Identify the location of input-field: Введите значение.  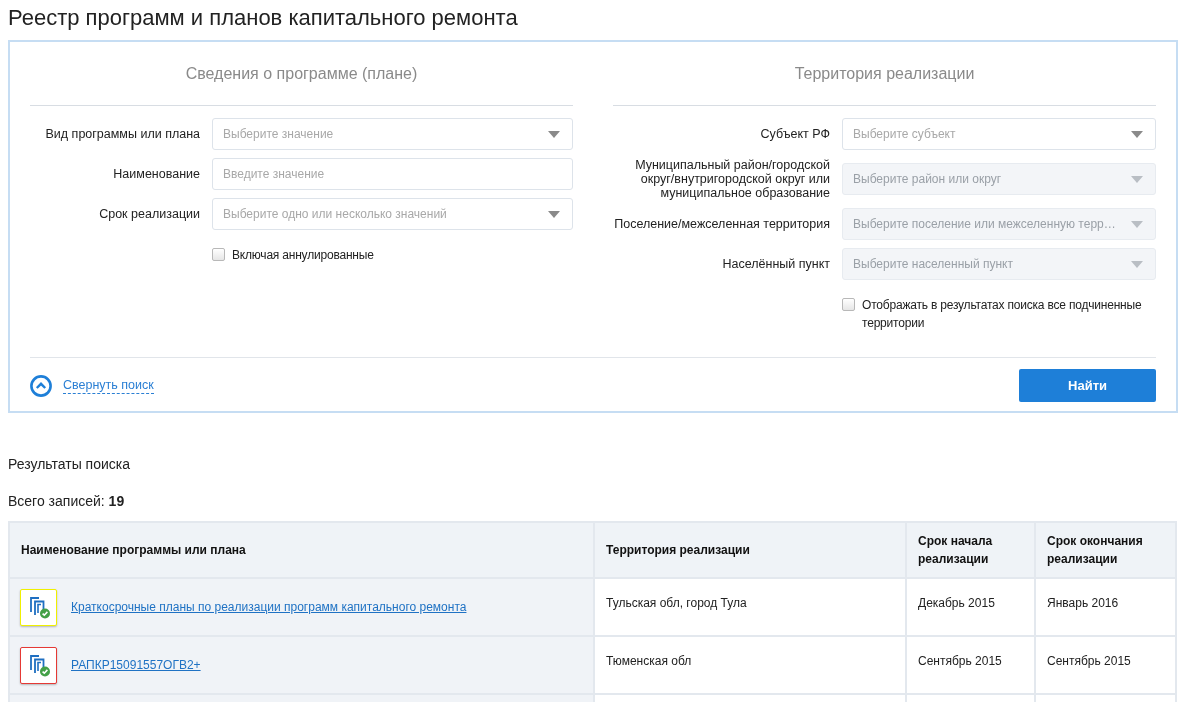
(392, 174).